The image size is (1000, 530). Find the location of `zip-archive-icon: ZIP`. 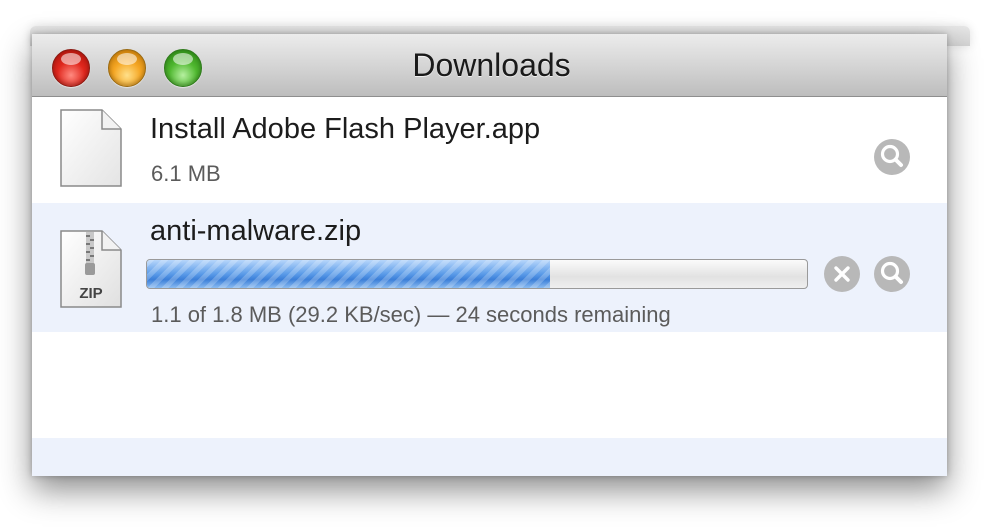

zip-archive-icon: ZIP is located at coordinates (91, 269).